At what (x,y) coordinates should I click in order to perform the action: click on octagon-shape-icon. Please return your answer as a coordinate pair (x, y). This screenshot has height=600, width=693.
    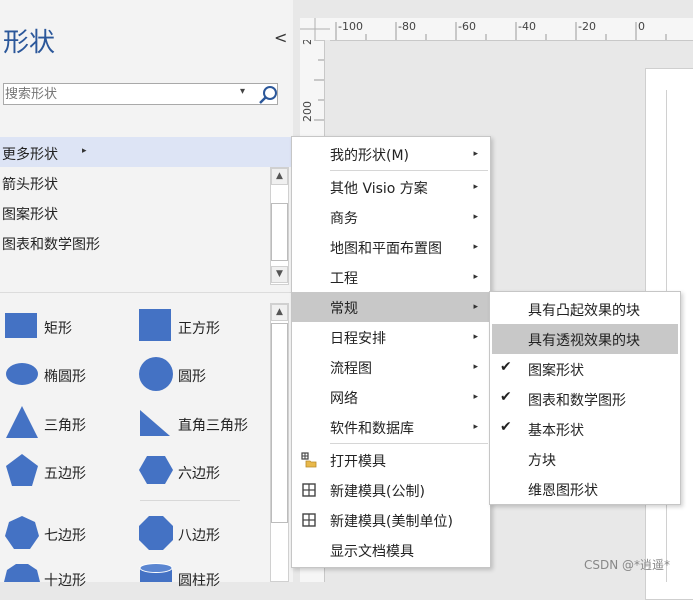
    Looking at the image, I should click on (156, 533).